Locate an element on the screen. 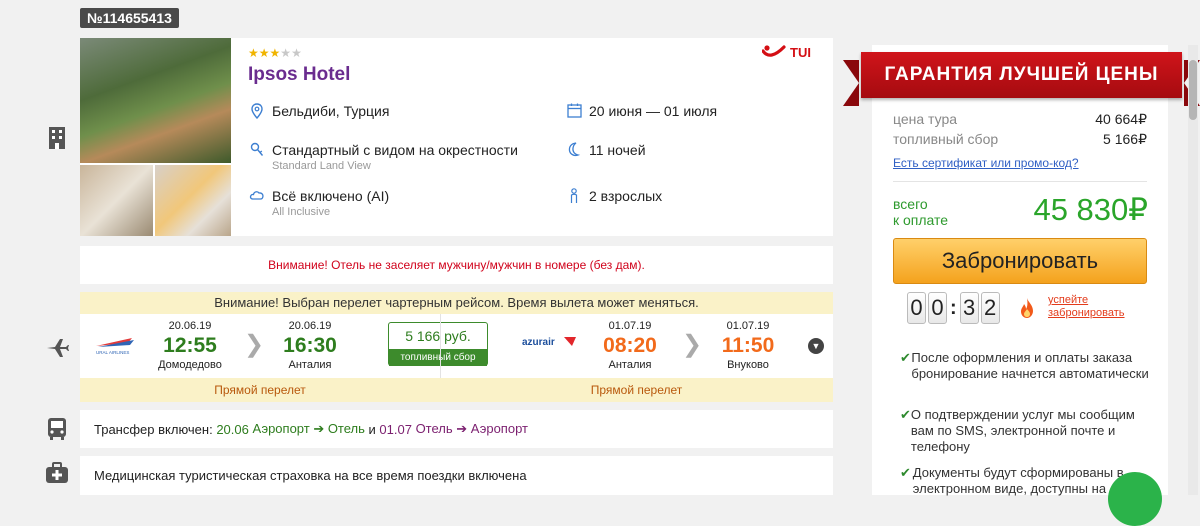 The image size is (1200, 526). hotel-room: Стандартный с видом на окрестности is located at coordinates (395, 150).